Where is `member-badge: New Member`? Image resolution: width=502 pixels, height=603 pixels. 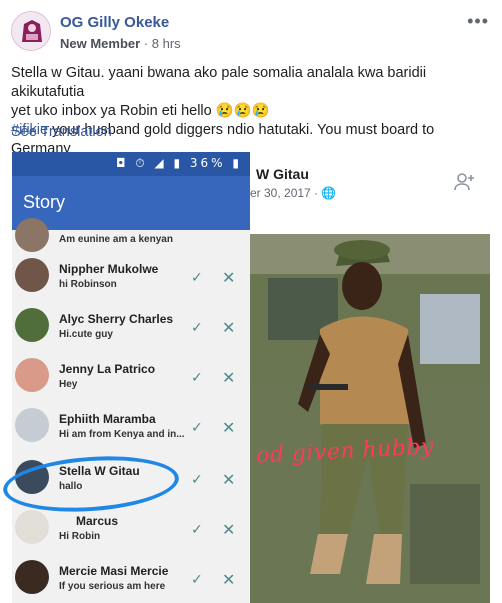
member-badge: New Member is located at coordinates (100, 43).